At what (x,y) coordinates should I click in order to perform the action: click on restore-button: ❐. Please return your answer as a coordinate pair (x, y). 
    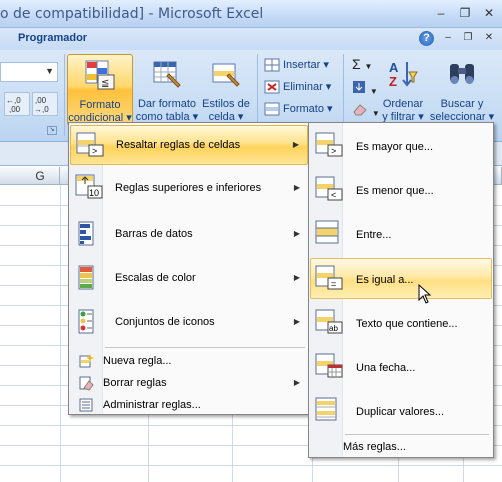
    Looking at the image, I should click on (465, 14).